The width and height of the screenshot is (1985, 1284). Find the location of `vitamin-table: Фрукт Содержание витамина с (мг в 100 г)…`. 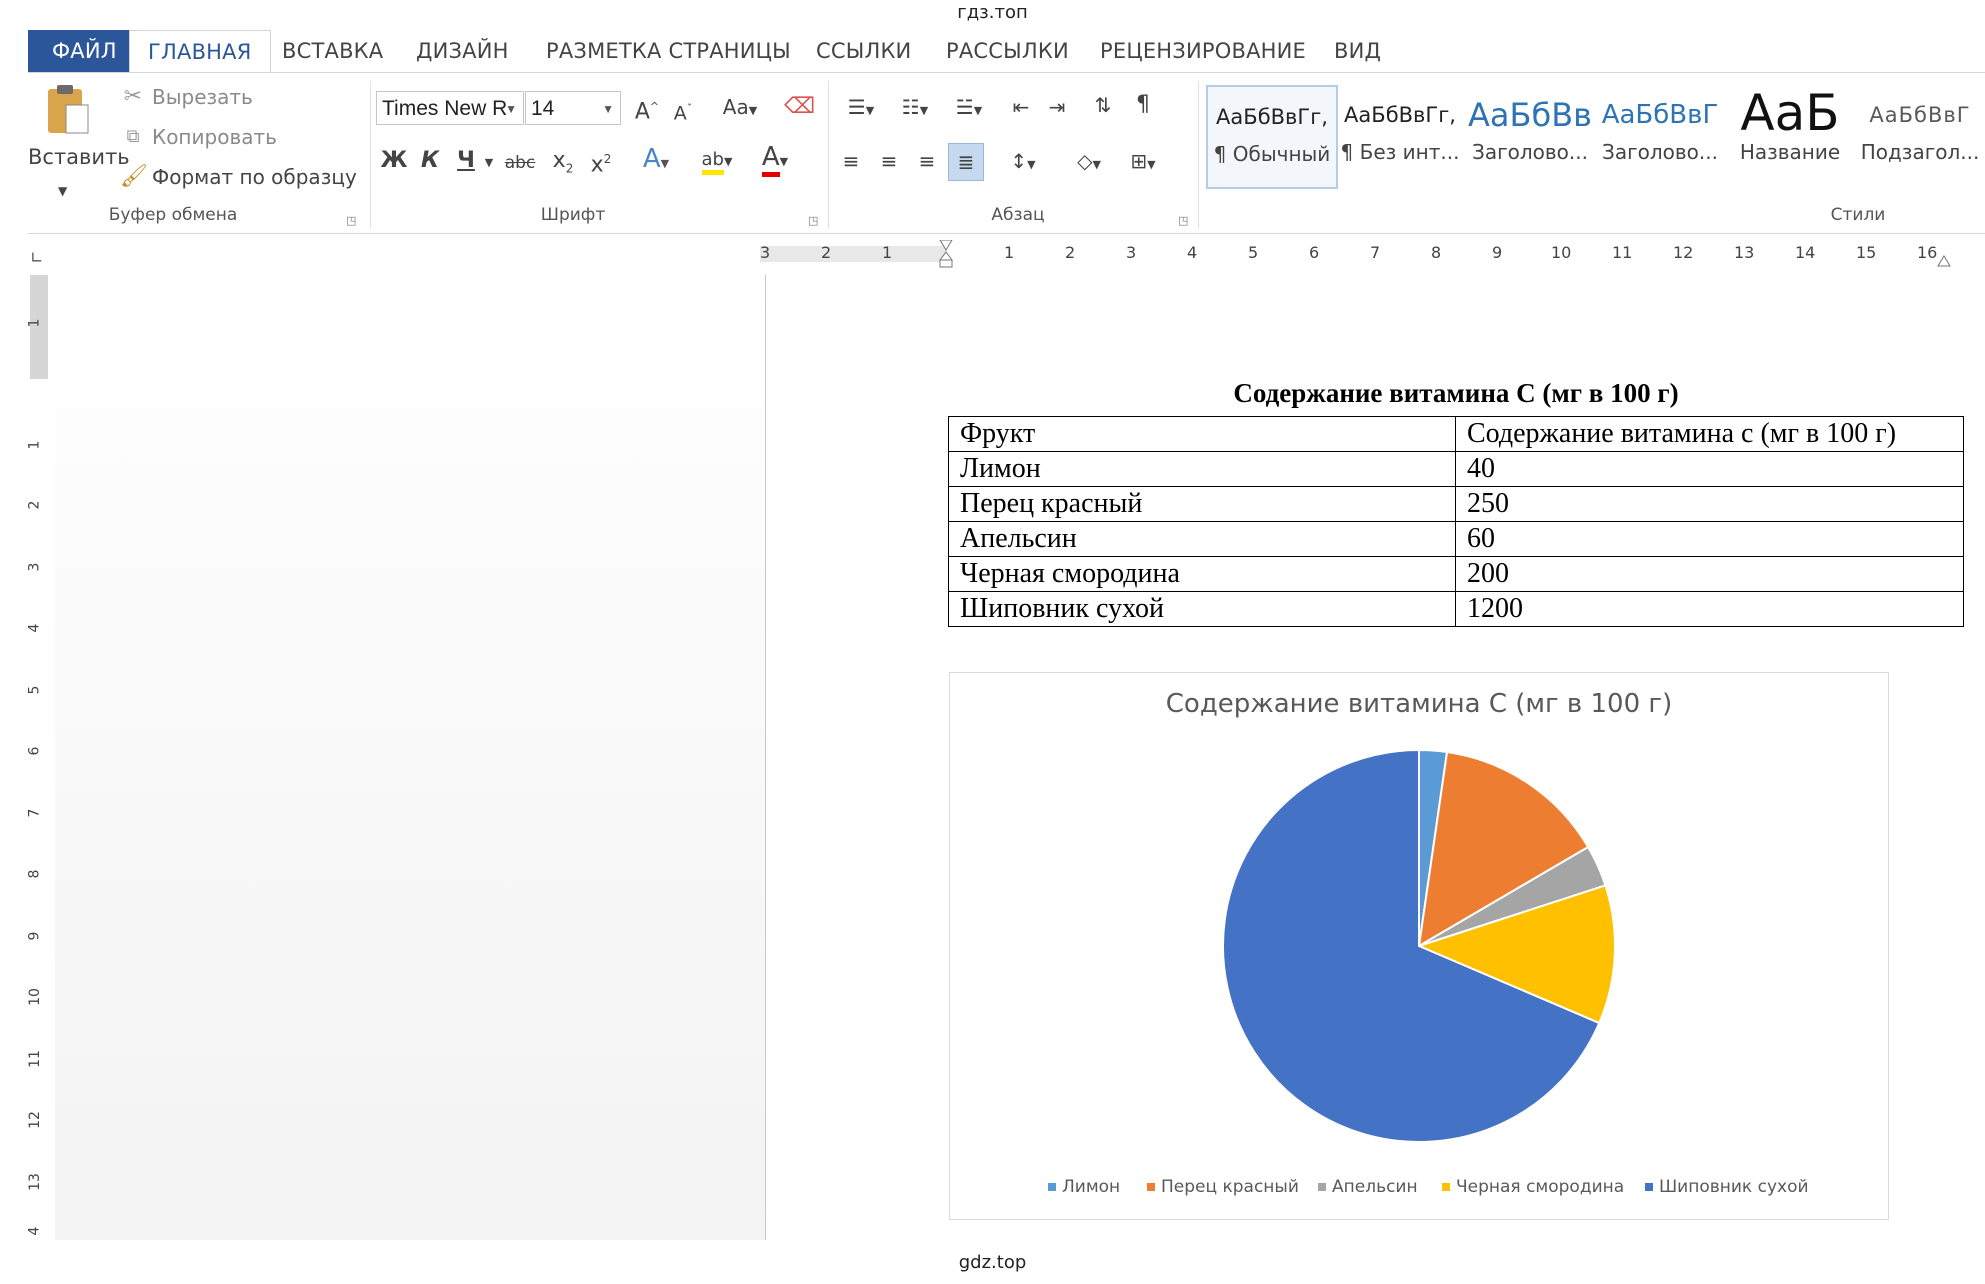

vitamin-table: Фрукт Содержание витамина с (мг в 100 г)… is located at coordinates (1456, 521).